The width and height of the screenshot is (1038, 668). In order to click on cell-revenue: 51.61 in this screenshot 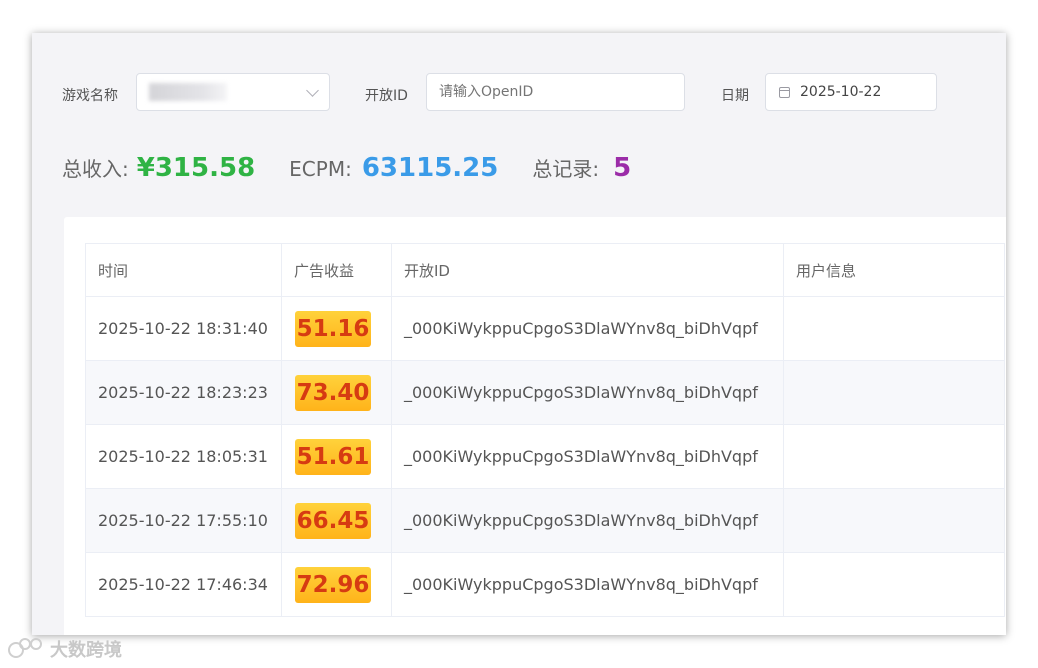, I will do `click(336, 456)`.